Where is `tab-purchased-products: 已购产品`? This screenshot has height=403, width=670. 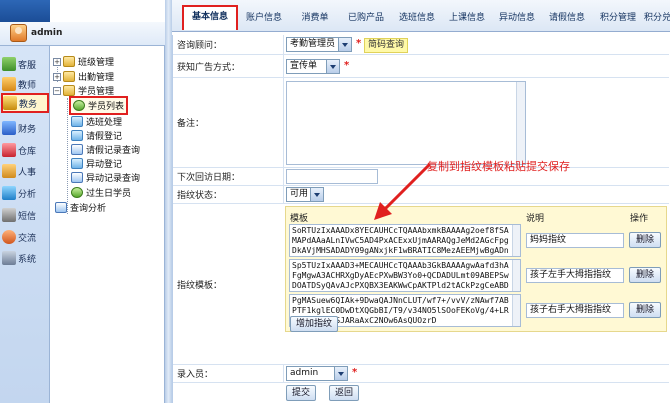 tab-purchased-products: 已购产品 is located at coordinates (366, 18).